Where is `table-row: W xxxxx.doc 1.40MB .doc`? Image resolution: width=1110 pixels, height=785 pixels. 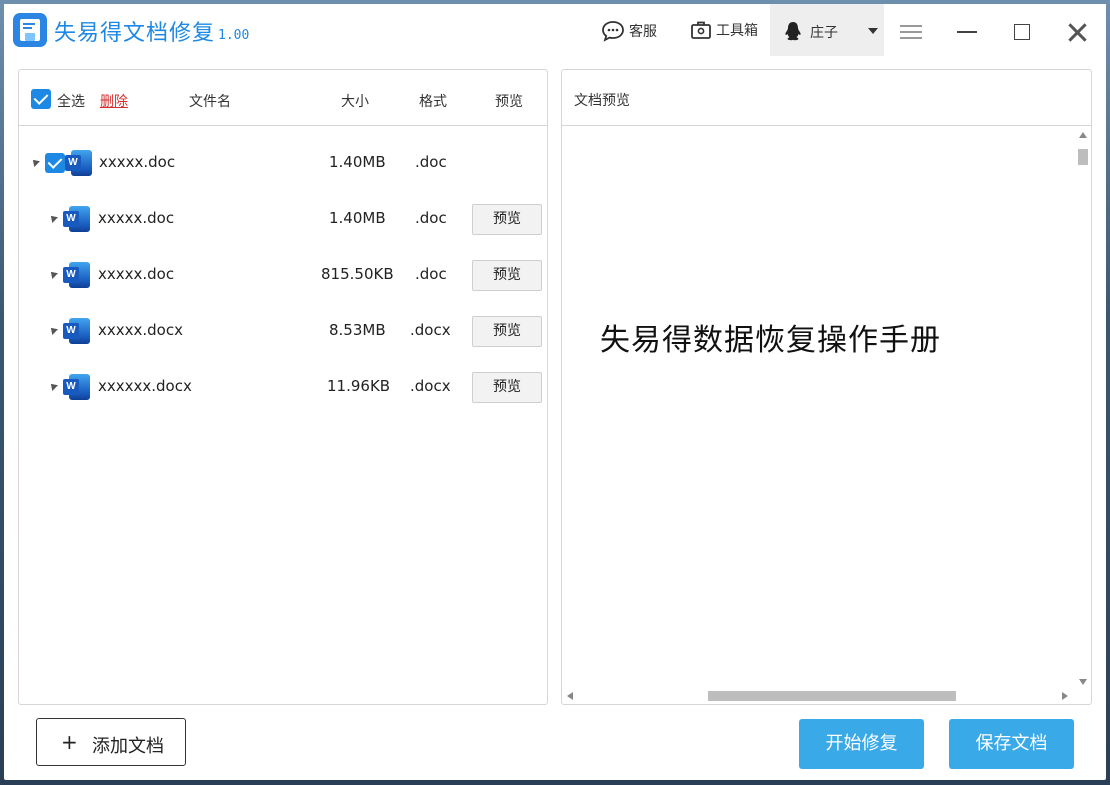 table-row: W xxxxx.doc 1.40MB .doc is located at coordinates (283, 163).